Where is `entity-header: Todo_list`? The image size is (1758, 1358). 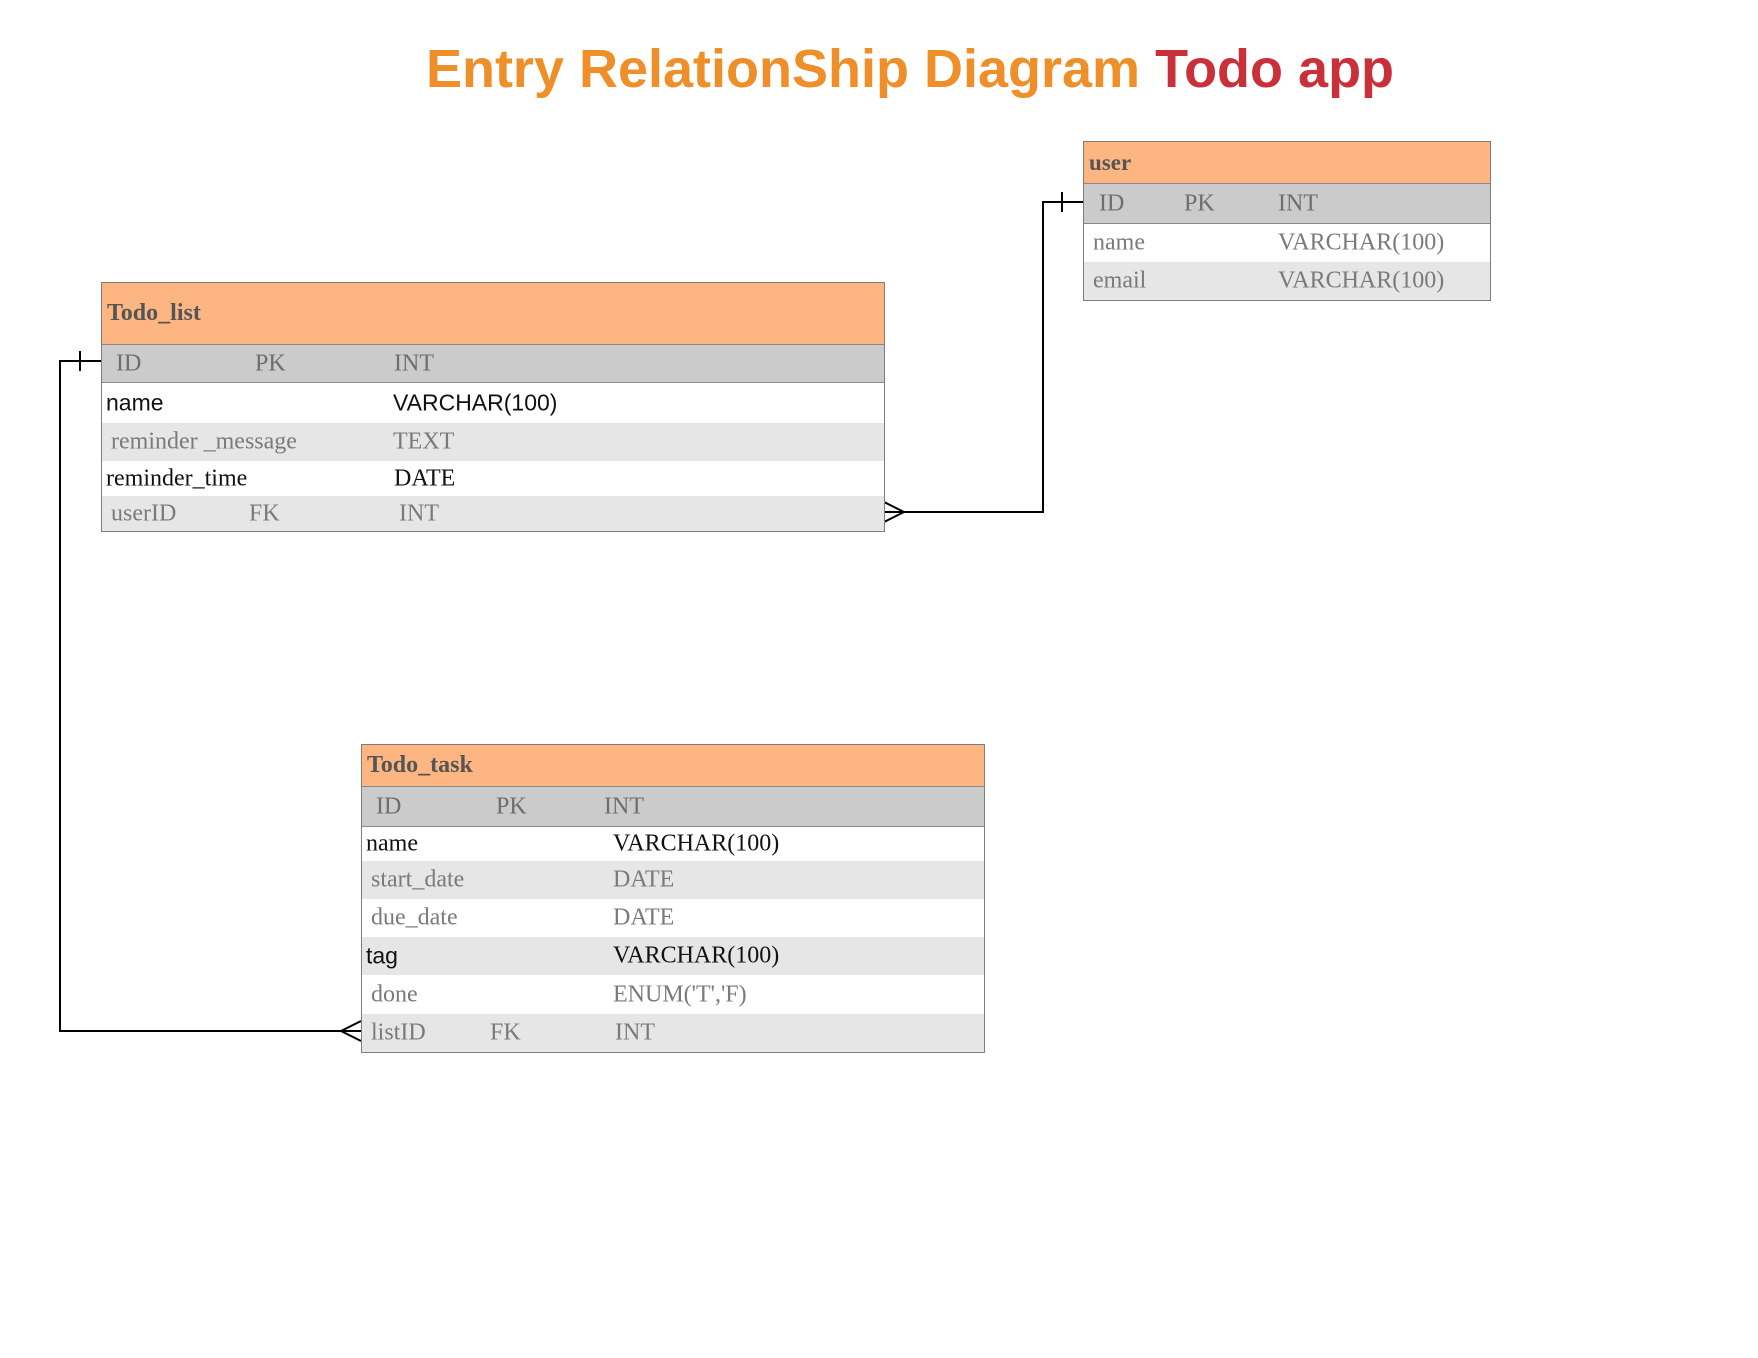
entity-header: Todo_list is located at coordinates (493, 314).